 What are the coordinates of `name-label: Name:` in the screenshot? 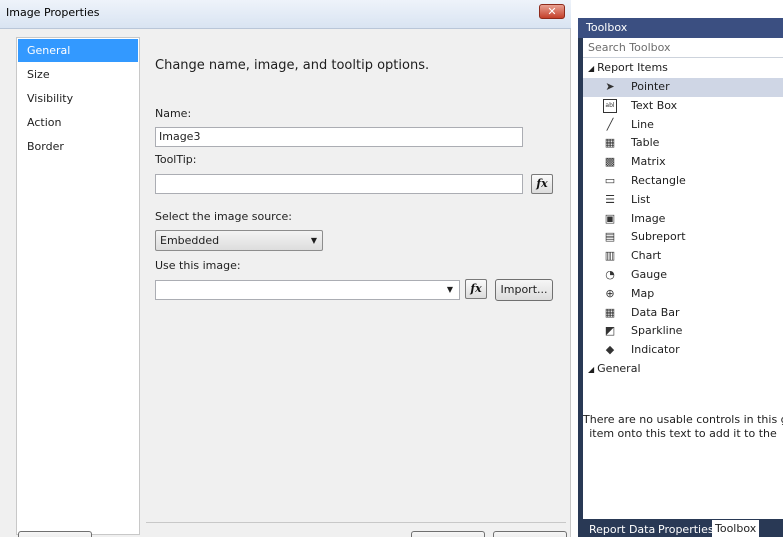 It's located at (173, 113).